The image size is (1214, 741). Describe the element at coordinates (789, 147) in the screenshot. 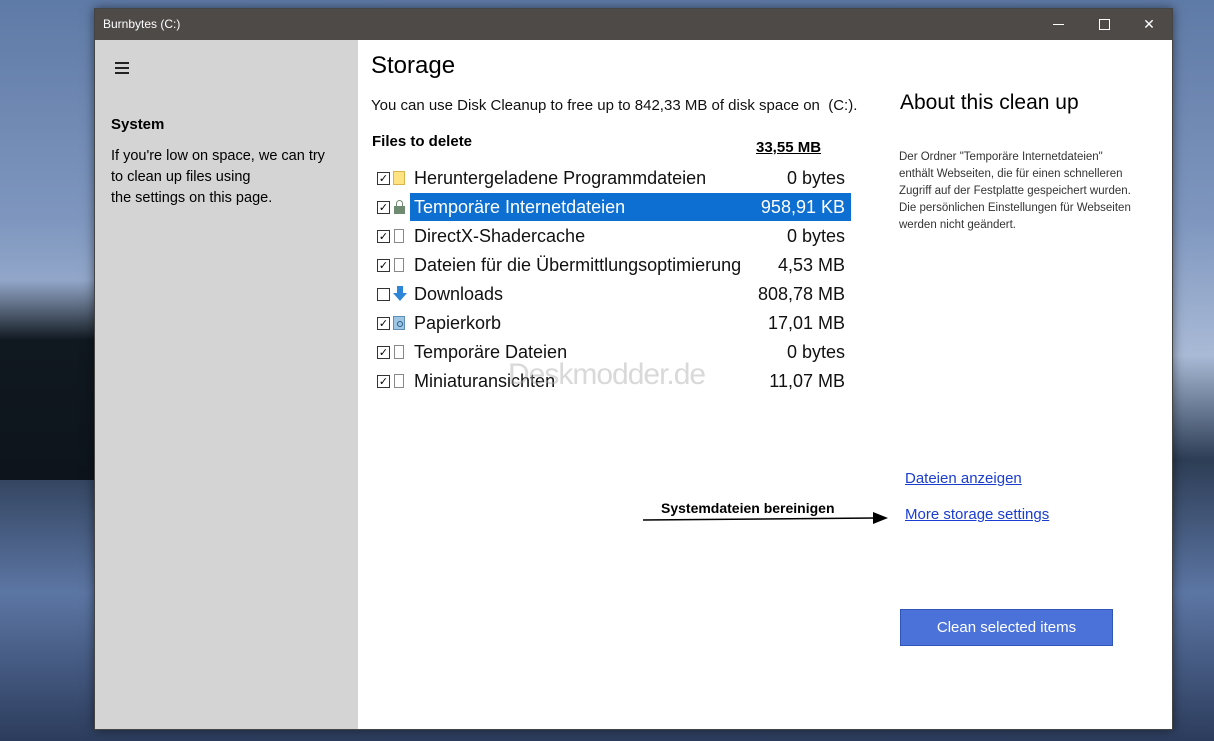

I see `total-size: 33,55 MB` at that location.